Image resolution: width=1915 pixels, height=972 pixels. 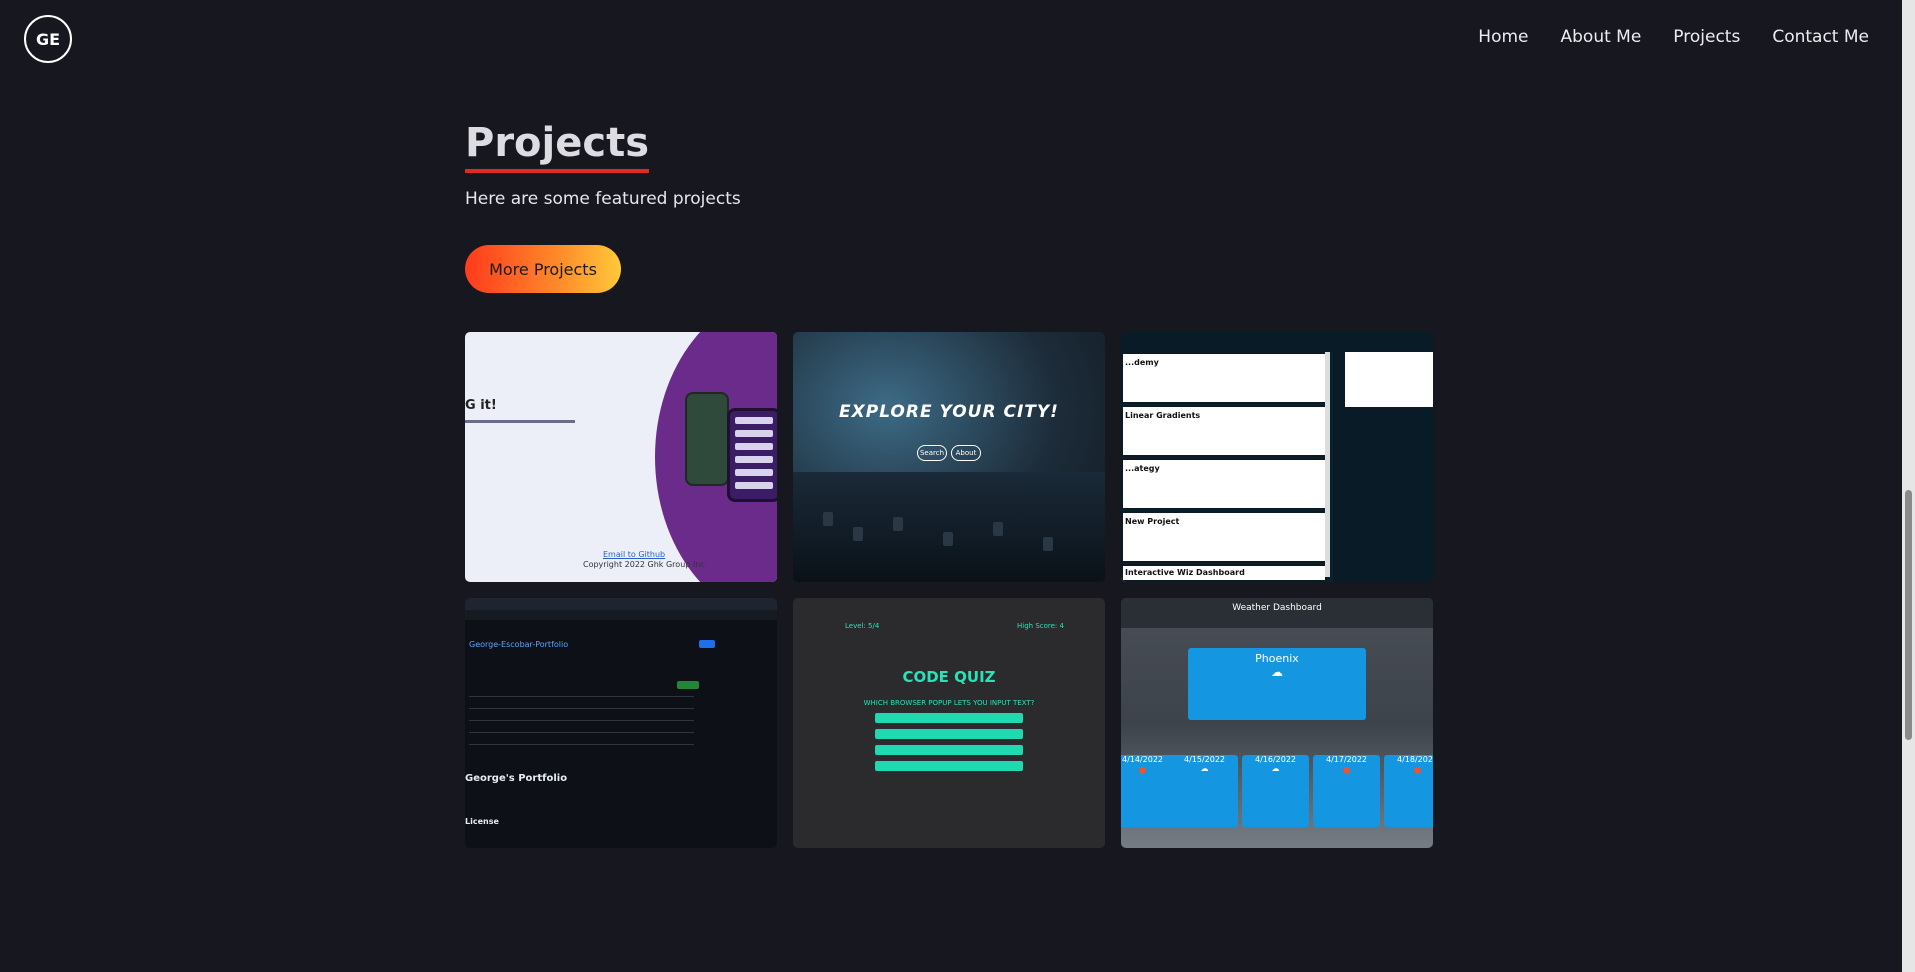 What do you see at coordinates (1224, 431) in the screenshot?
I see `list-item: Linear Gradients` at bounding box center [1224, 431].